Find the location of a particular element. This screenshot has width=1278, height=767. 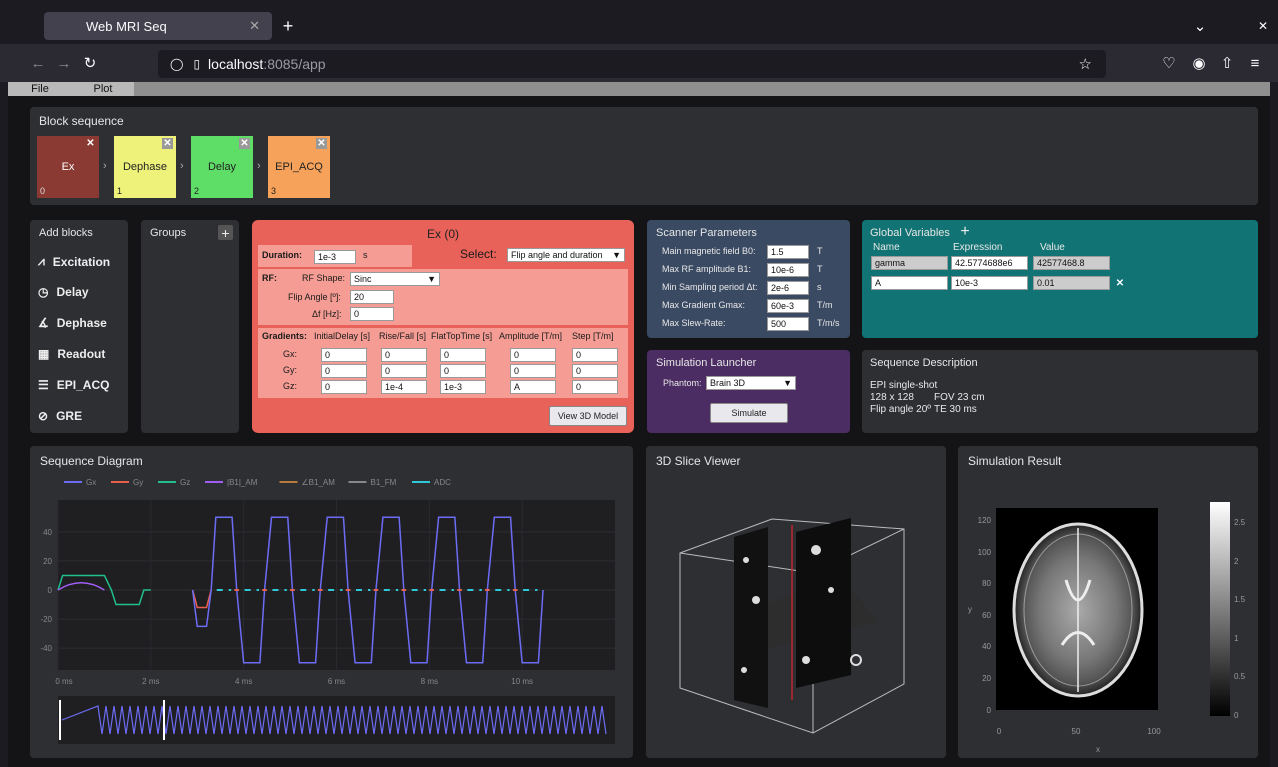

add-readout-button: ▦ Readout is located at coordinates (71, 354).